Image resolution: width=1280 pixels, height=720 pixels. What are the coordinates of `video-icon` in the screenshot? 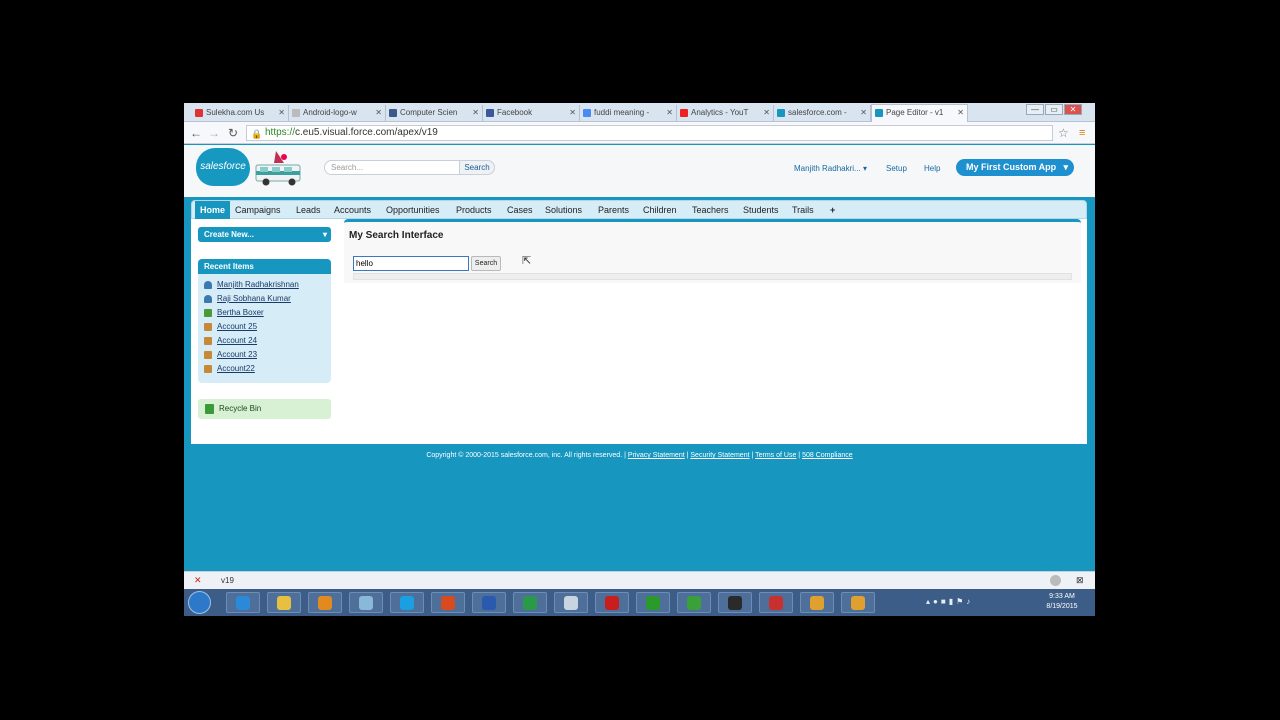 It's located at (735, 602).